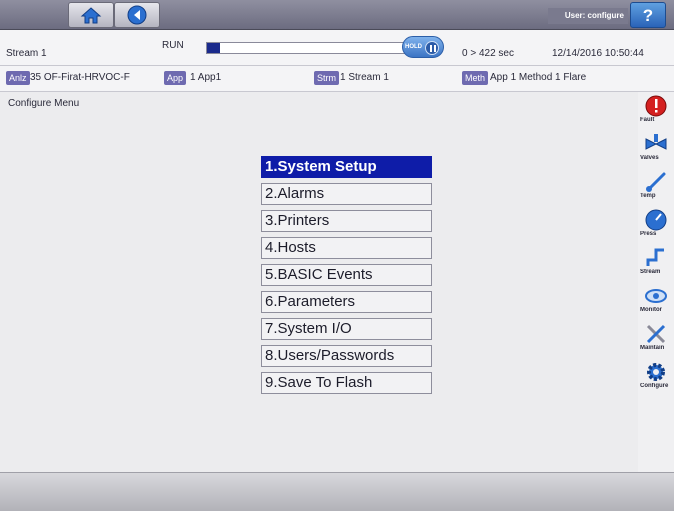  I want to click on sidebar-label: Stream, so click(650, 272).